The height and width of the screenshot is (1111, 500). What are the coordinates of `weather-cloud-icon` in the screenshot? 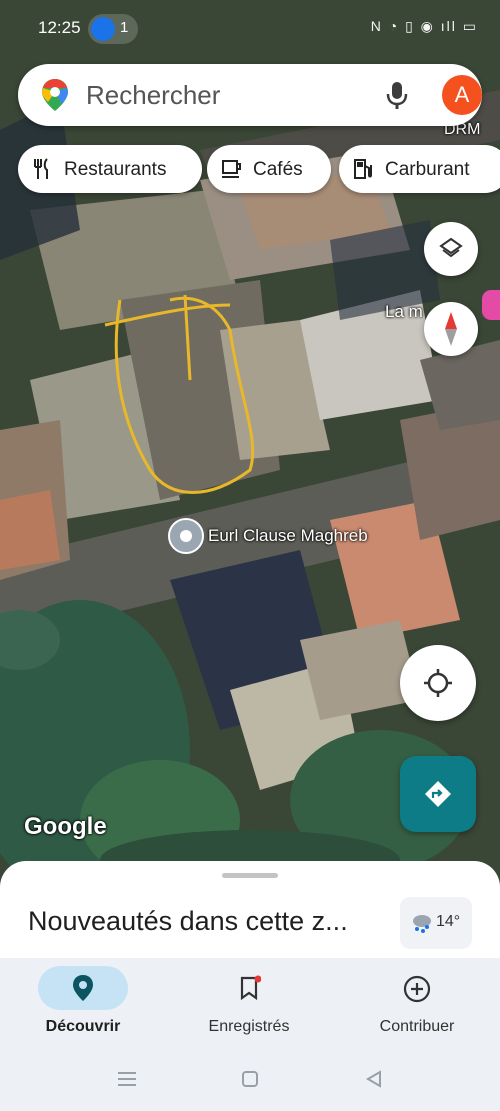 It's located at (422, 924).